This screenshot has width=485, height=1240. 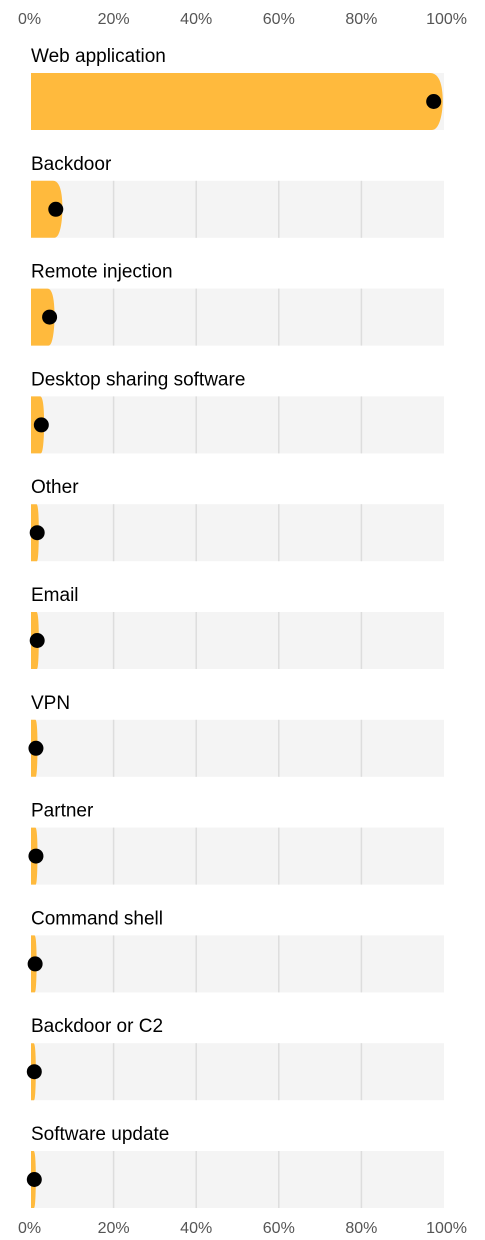 I want to click on category-label: Desktop sharing software, so click(x=138, y=379).